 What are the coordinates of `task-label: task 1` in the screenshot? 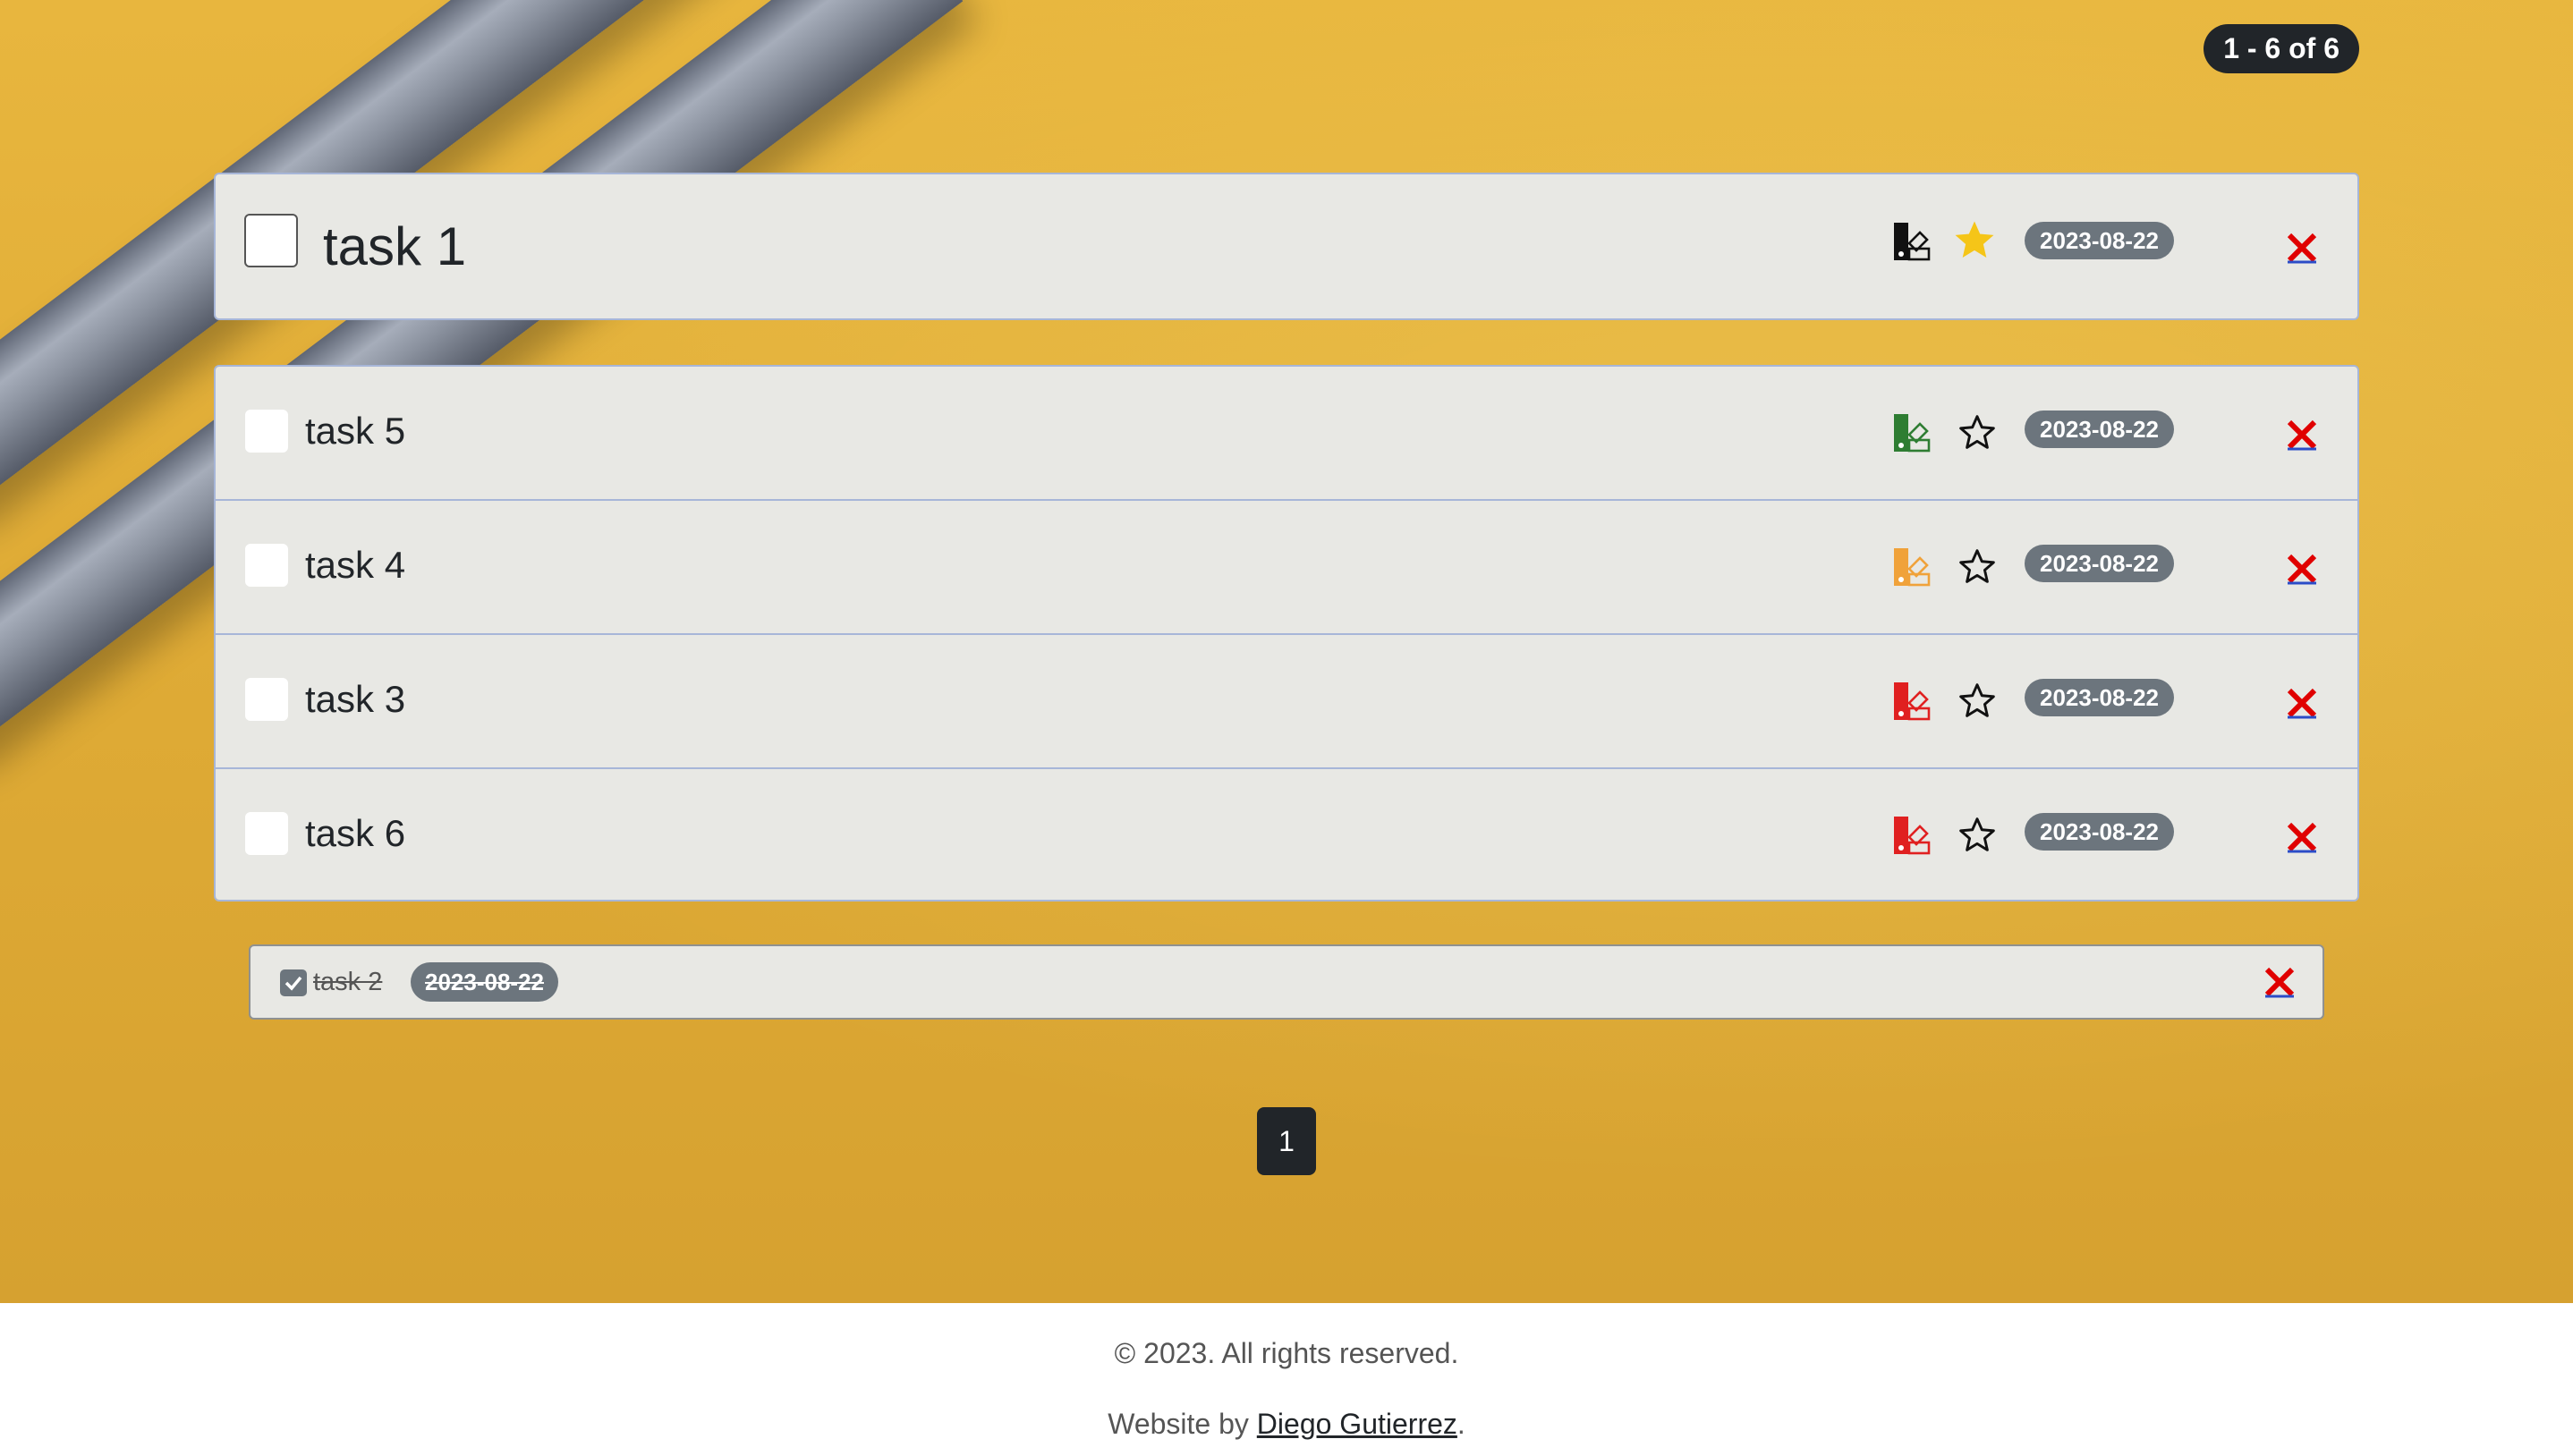 It's located at (394, 246).